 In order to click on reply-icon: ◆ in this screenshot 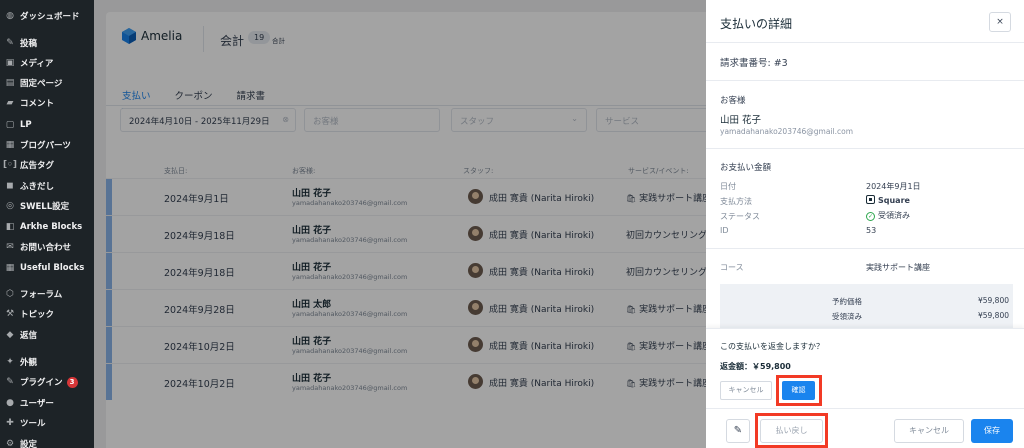, I will do `click(10, 335)`.